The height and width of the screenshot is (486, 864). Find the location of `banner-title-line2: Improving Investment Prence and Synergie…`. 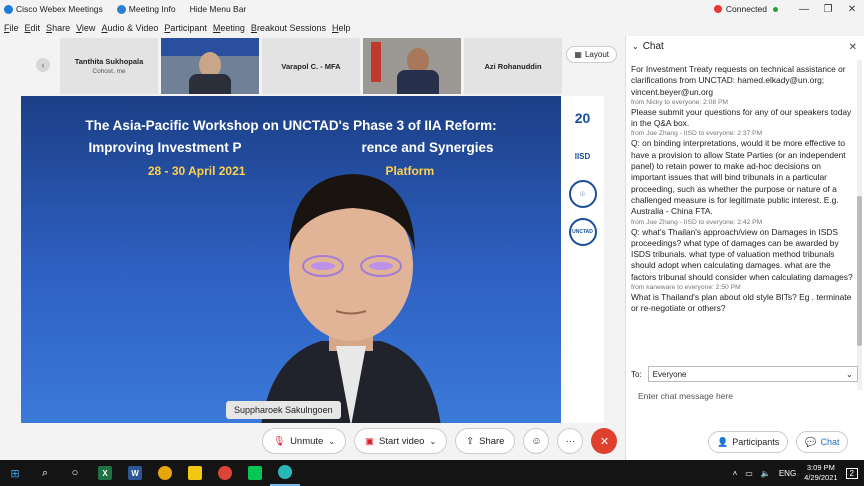

banner-title-line2: Improving Investment Prence and Synergie… is located at coordinates (291, 147).